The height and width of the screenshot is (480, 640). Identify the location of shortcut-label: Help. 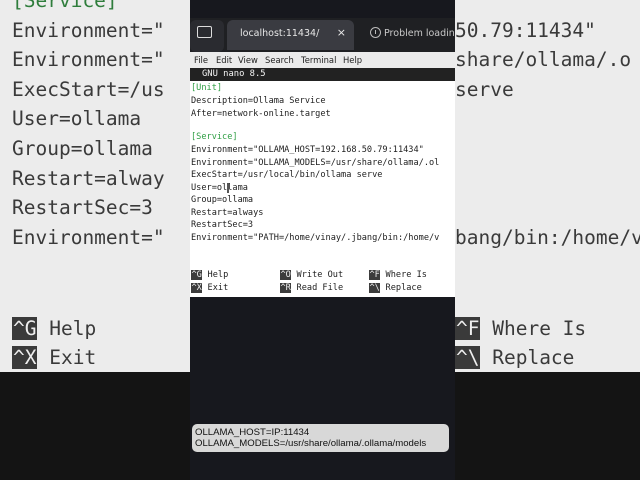
(218, 275).